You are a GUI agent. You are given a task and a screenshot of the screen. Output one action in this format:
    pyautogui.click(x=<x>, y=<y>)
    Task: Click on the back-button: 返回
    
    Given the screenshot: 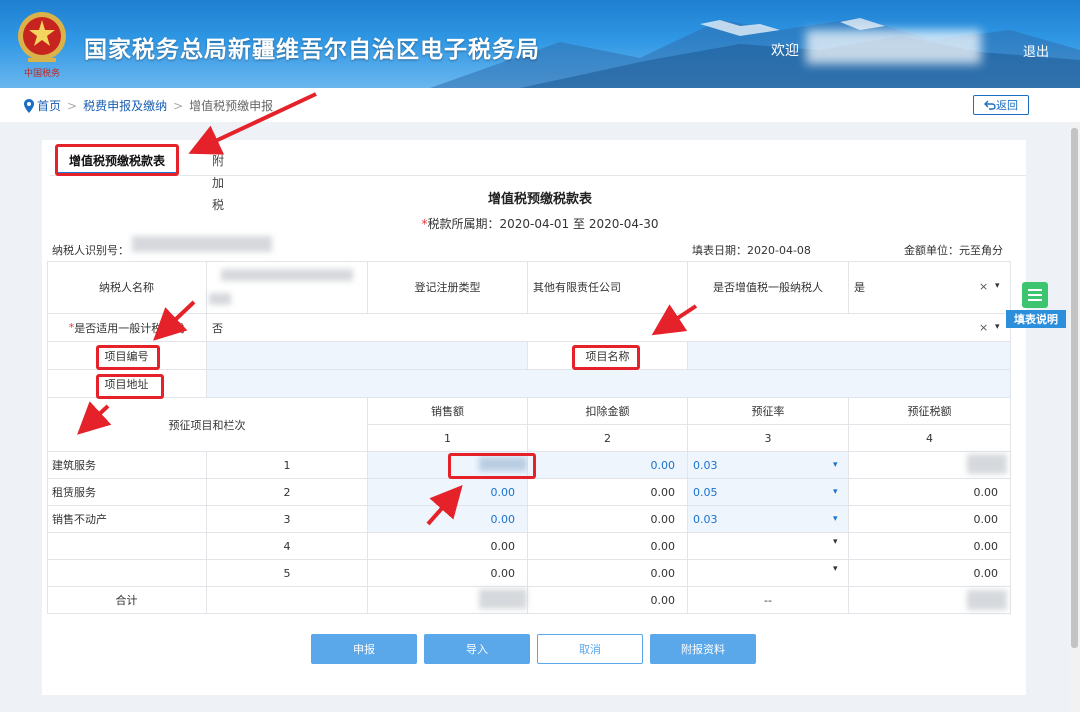 What is the action you would take?
    pyautogui.click(x=1001, y=105)
    